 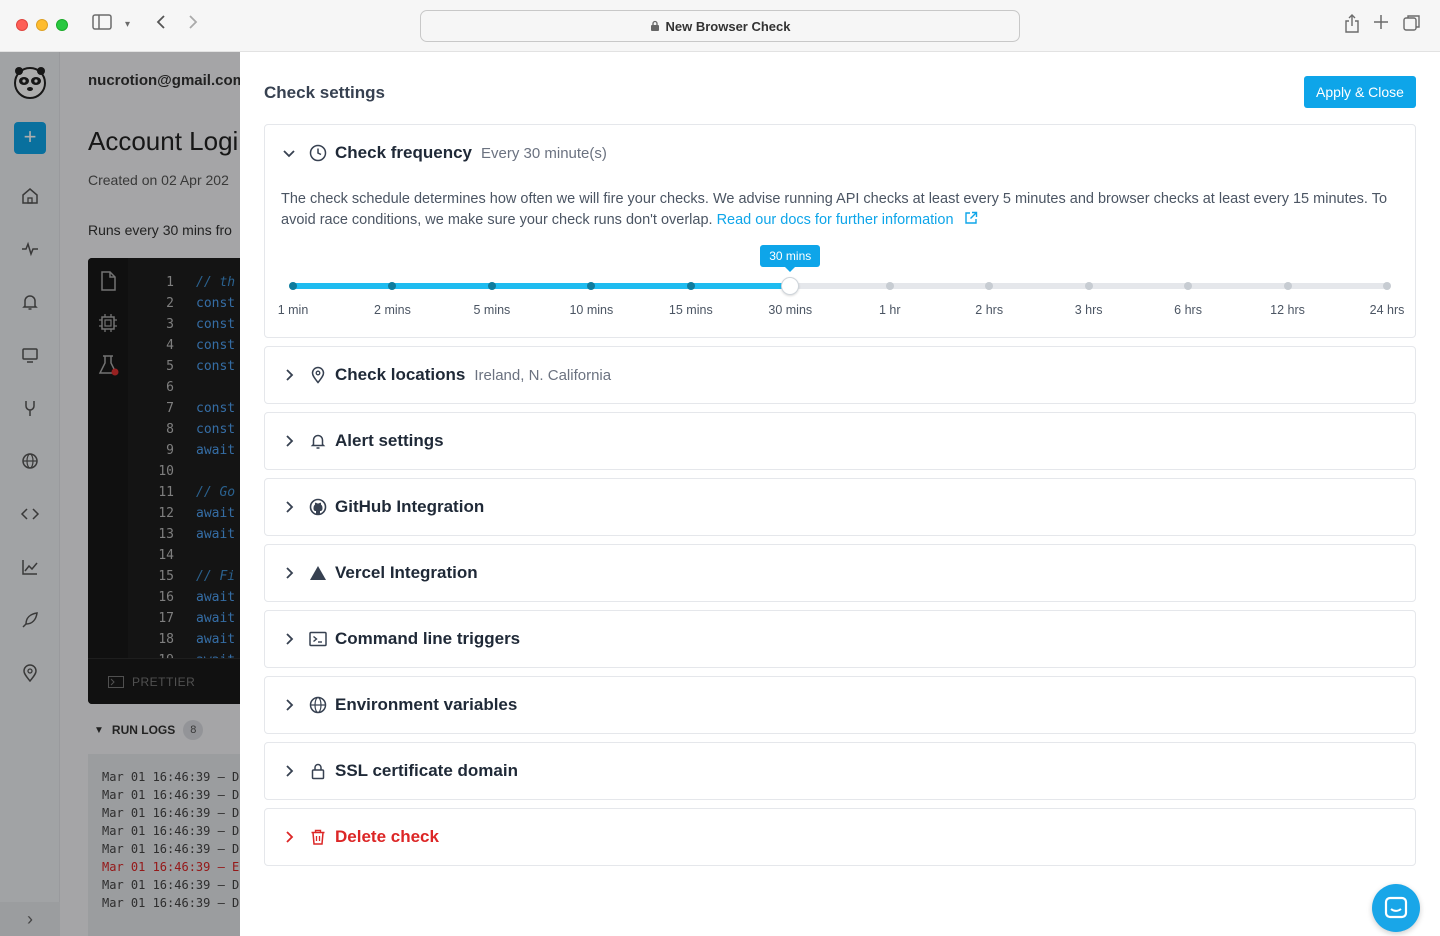 I want to click on github-integration-header: GitHub Integration, so click(x=840, y=507).